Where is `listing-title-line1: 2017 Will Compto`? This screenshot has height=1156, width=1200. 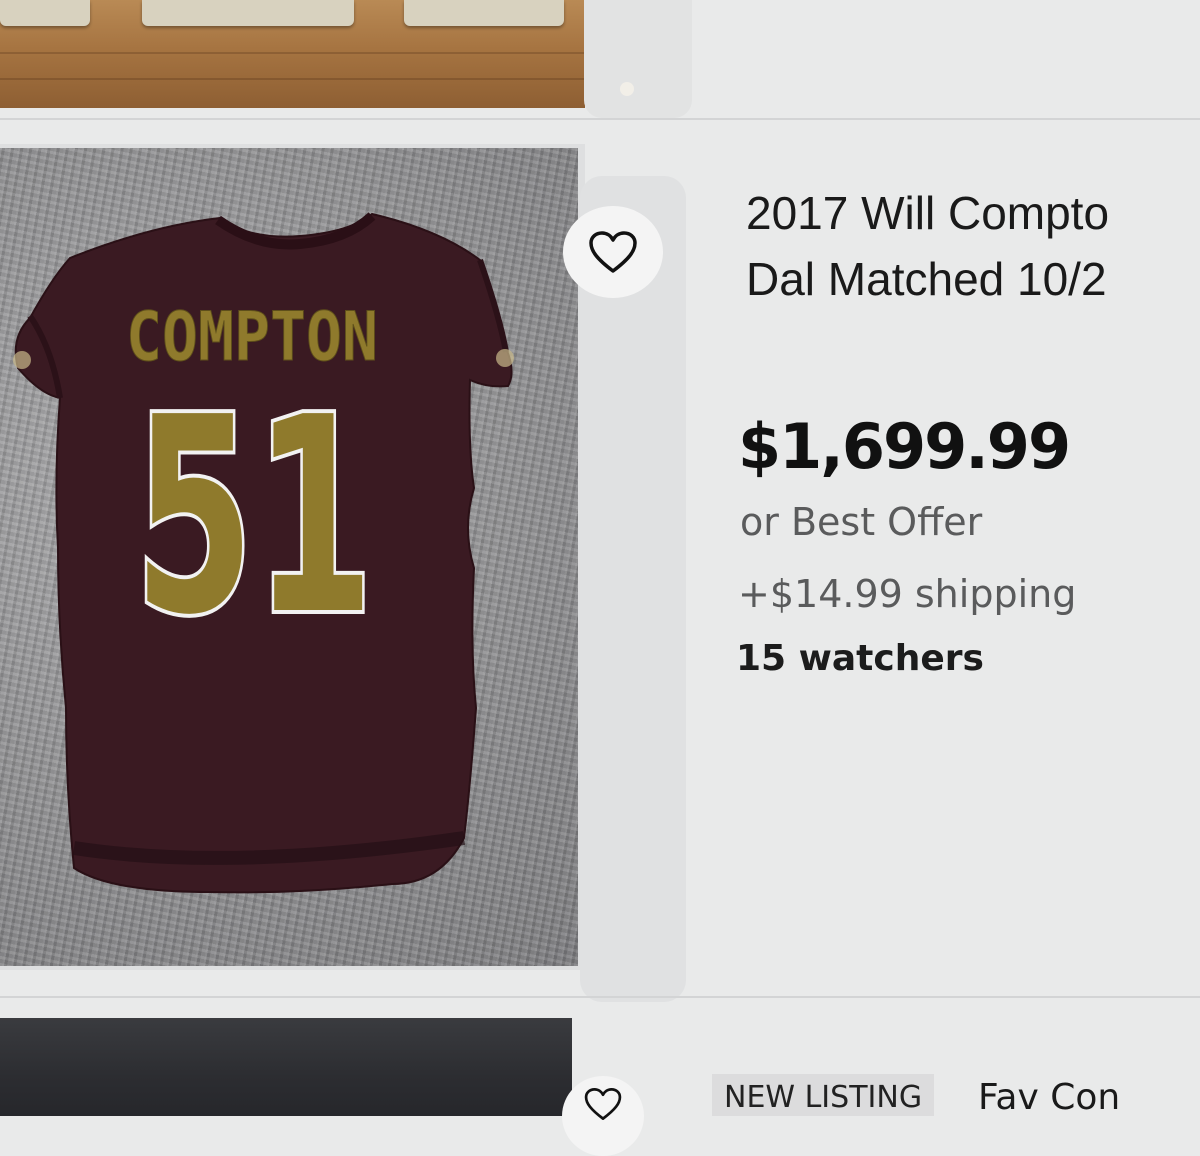
listing-title-line1: 2017 Will Compto is located at coordinates (927, 213).